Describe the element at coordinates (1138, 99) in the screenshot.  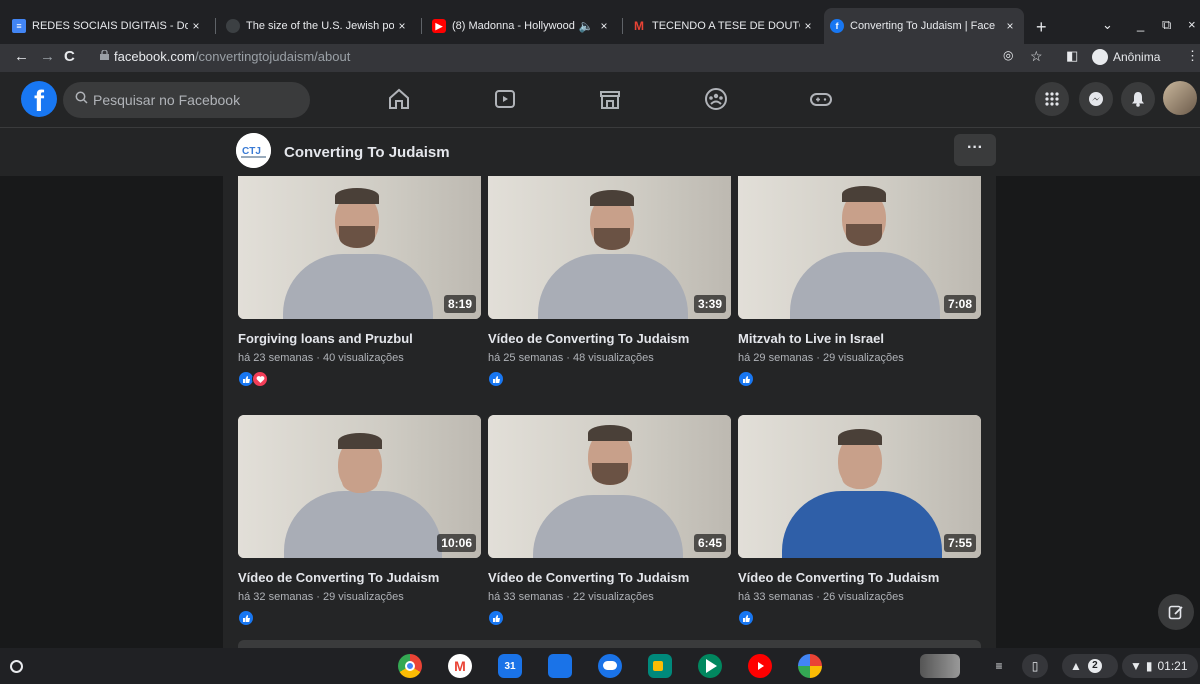
I see `notifications-icon` at that location.